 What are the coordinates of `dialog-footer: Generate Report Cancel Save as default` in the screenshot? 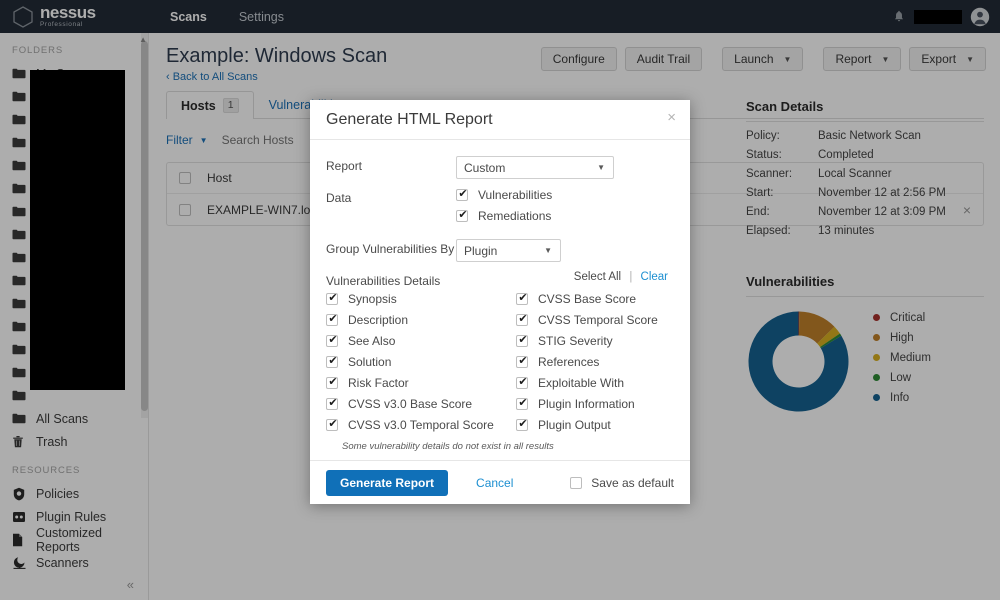 It's located at (500, 482).